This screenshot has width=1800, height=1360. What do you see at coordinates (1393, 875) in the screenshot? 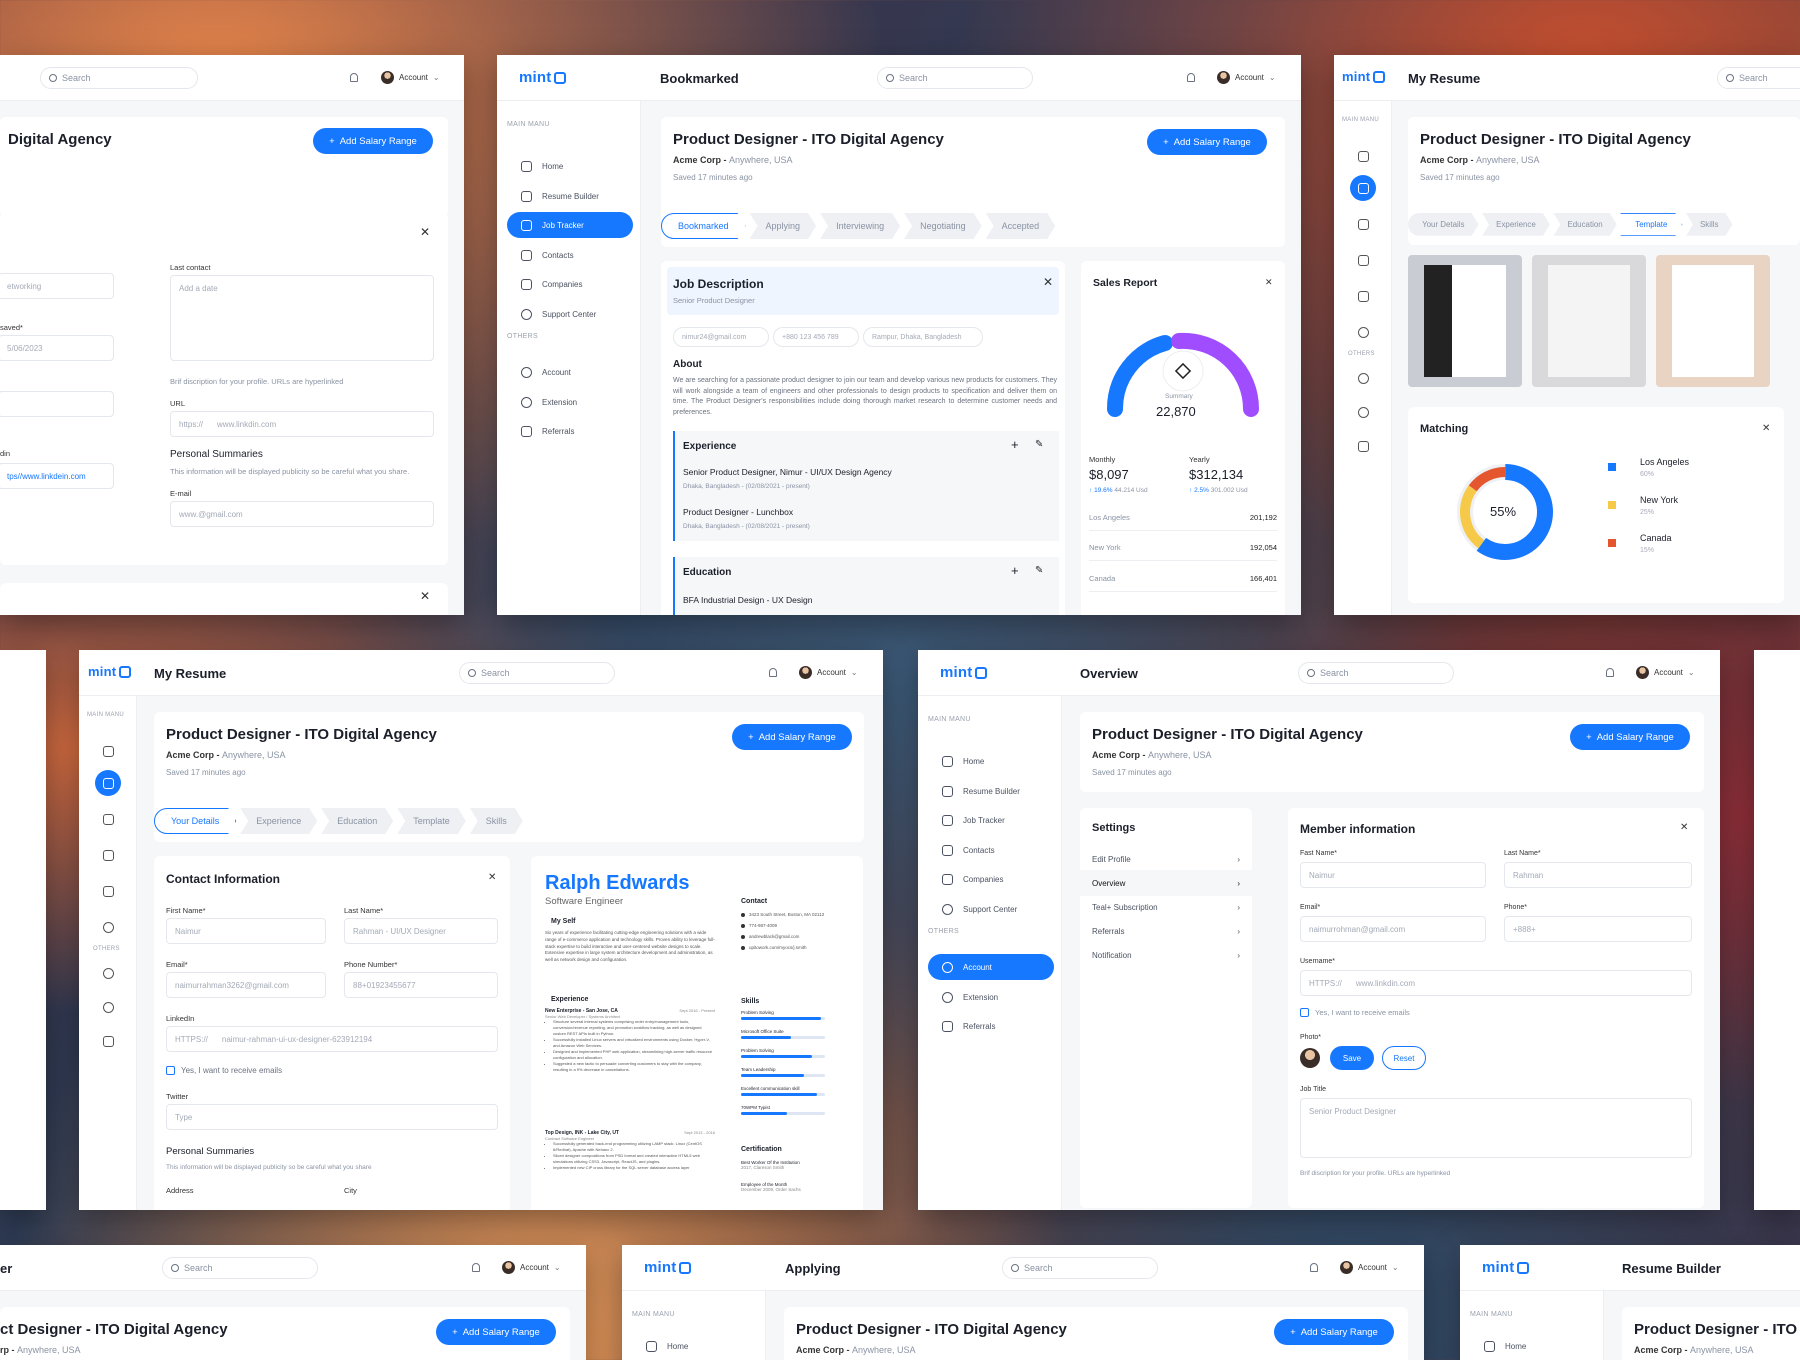
I see `first-name-input: Naimur` at bounding box center [1393, 875].